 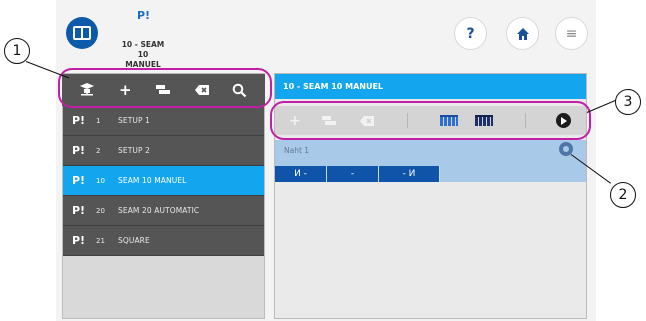 I want to click on program-label: SETUP 1, so click(x=134, y=120).